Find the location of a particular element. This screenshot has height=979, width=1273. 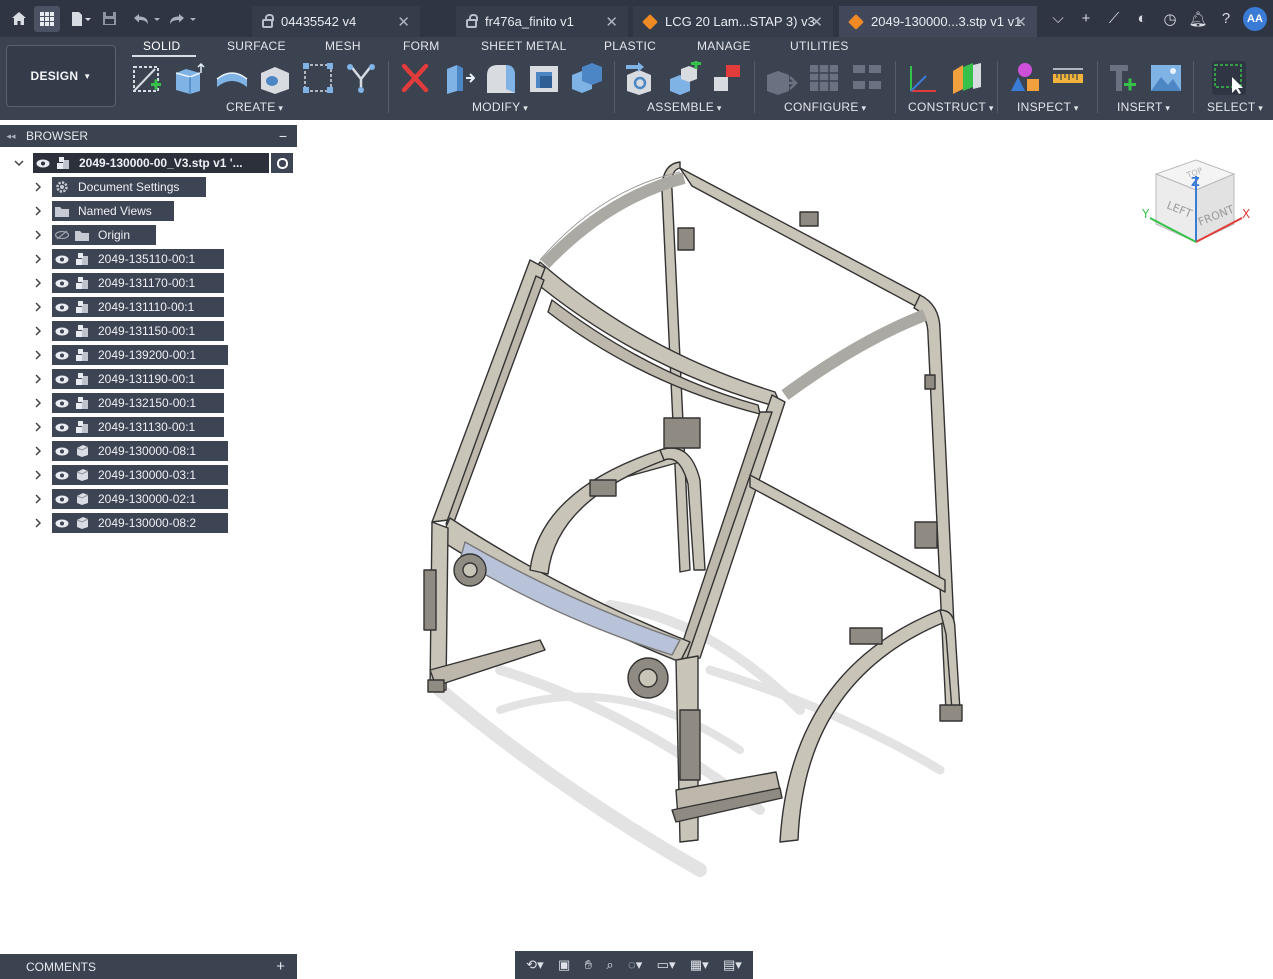

shell-icon is located at coordinates (544, 78).